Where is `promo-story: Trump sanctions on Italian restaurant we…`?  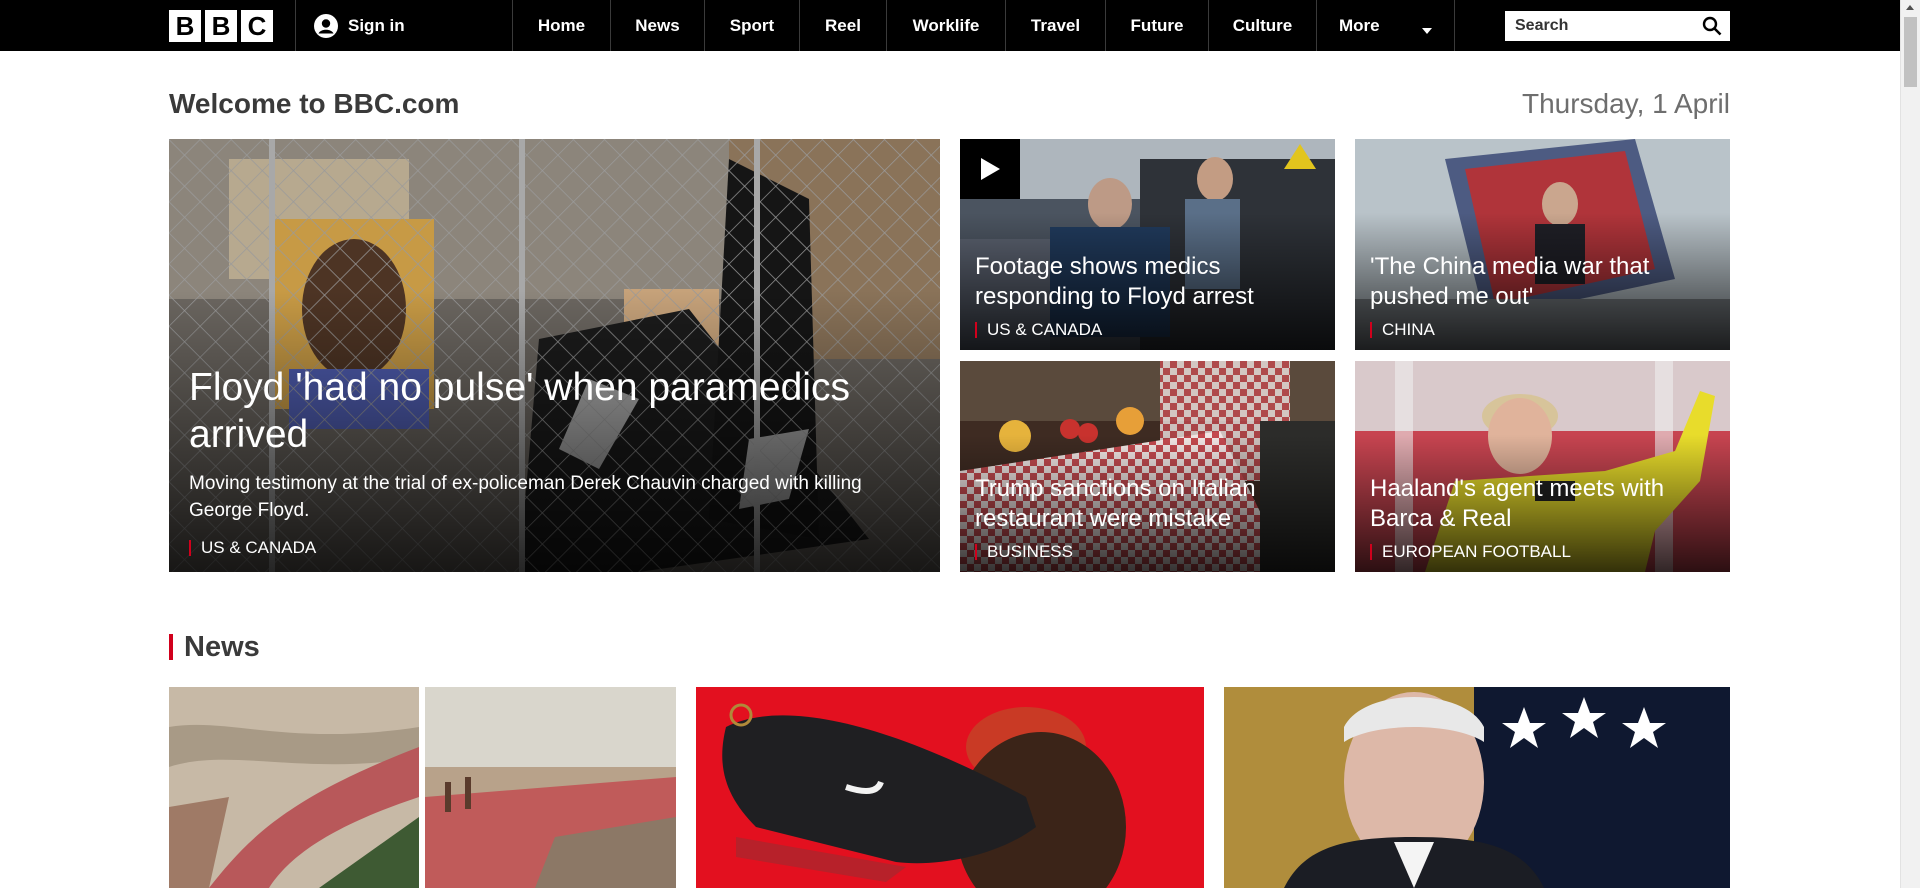
promo-story: Trump sanctions on Italian restaurant we… is located at coordinates (1147, 466).